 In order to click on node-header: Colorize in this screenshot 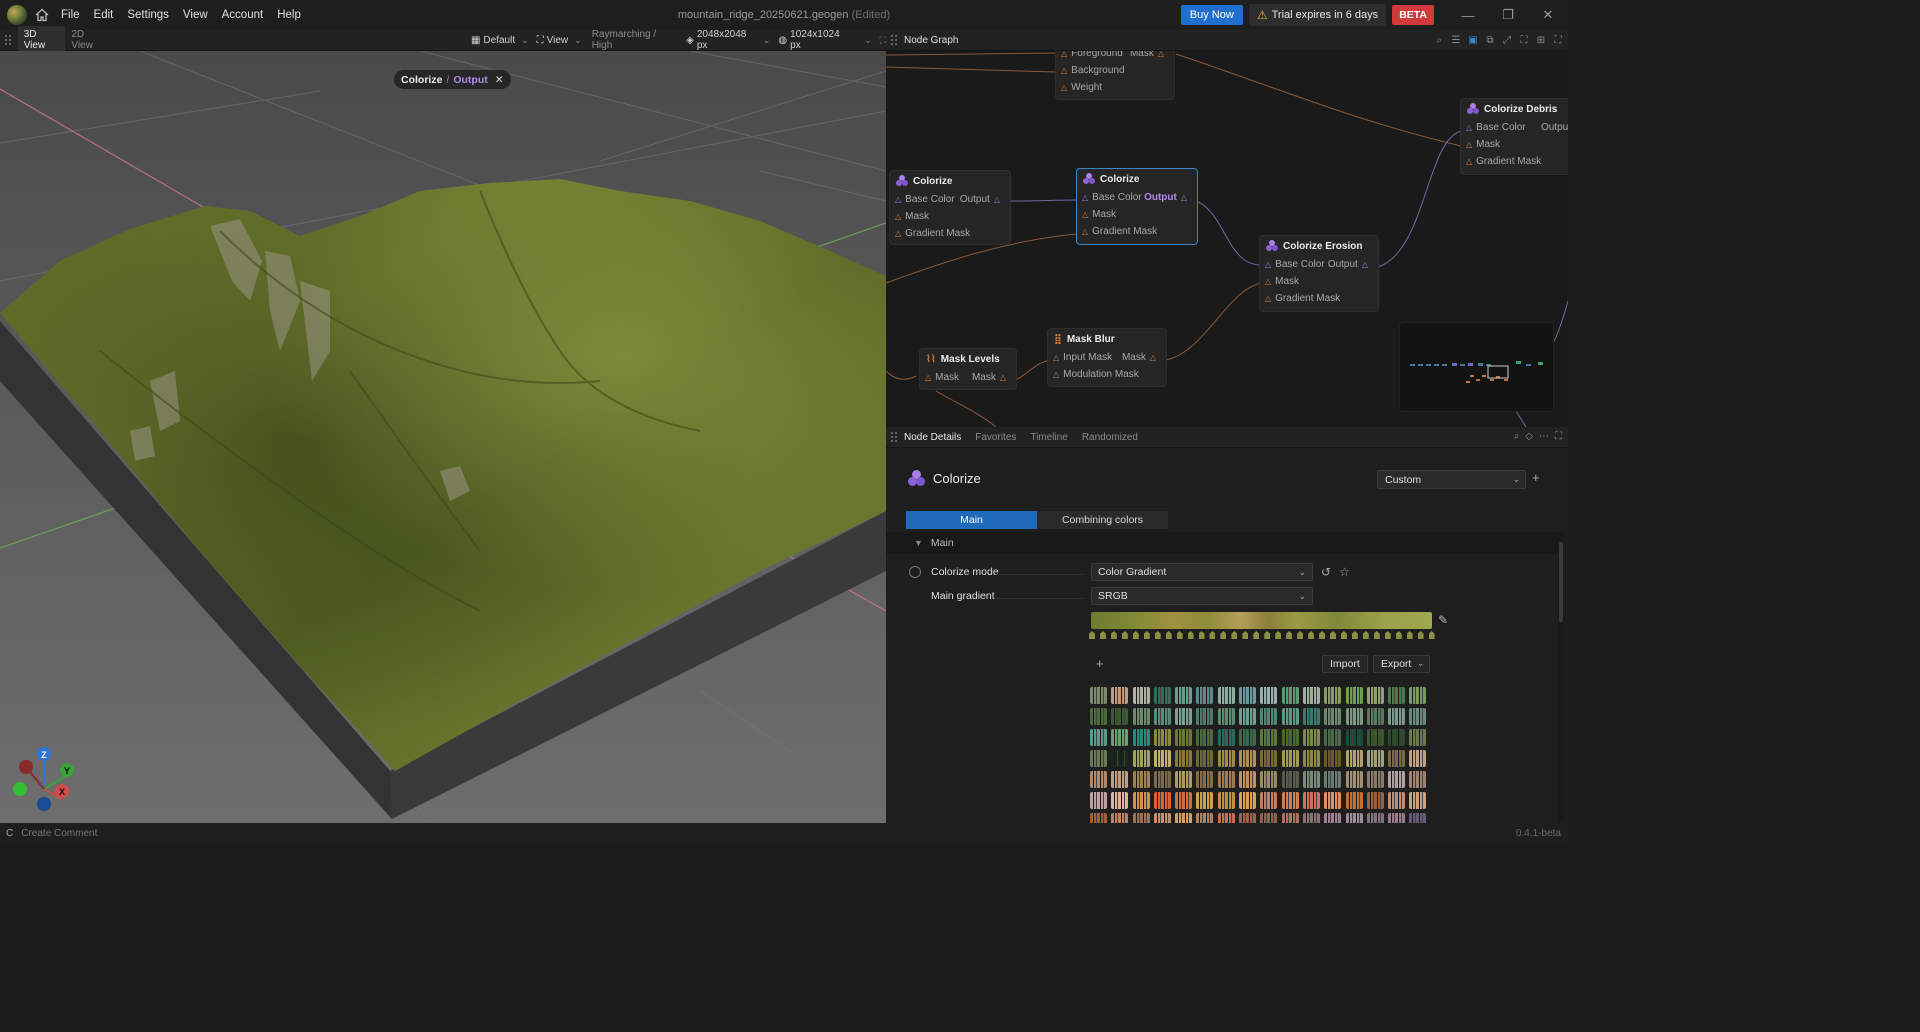, I will do `click(1137, 179)`.